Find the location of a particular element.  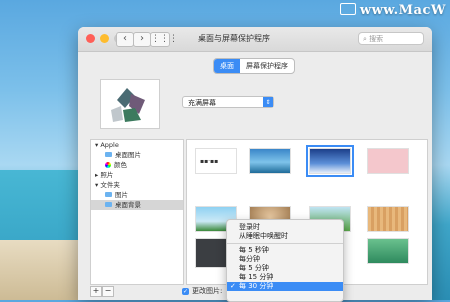

color-icon is located at coordinates (108, 165).